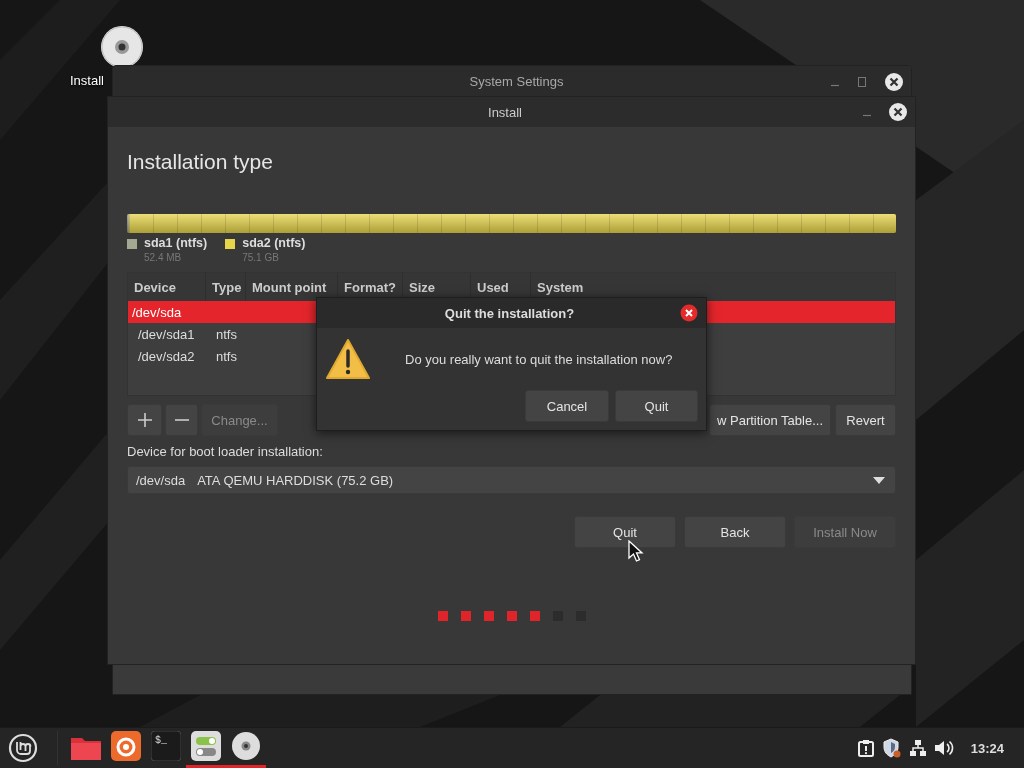  I want to click on window-title: Install, so click(505, 112).